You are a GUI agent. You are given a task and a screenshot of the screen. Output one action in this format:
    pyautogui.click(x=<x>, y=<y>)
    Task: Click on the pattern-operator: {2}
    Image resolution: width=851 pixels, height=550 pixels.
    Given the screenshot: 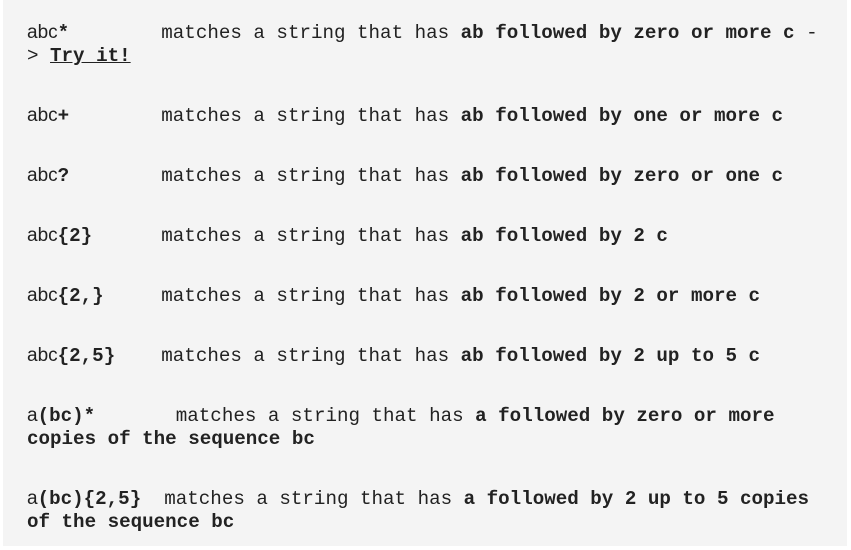 What is the action you would take?
    pyautogui.click(x=75, y=236)
    